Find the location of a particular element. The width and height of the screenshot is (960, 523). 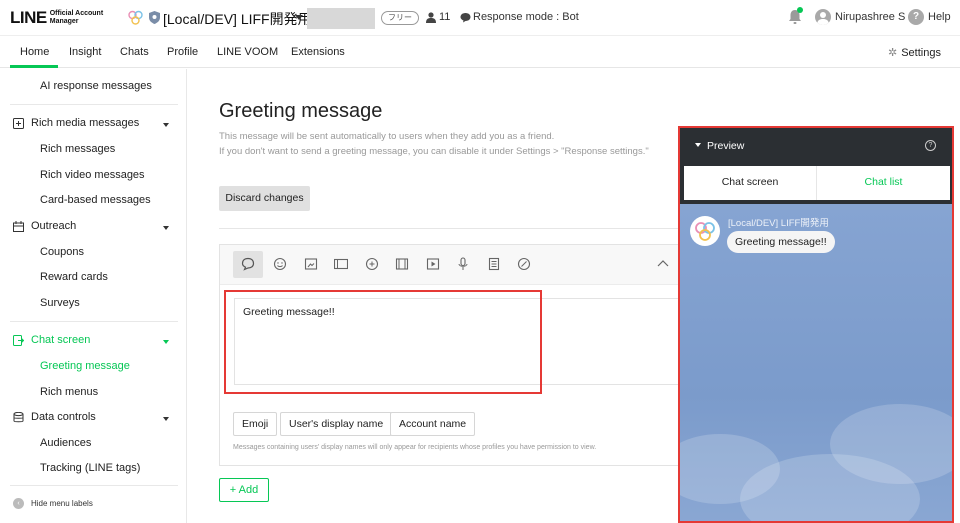

account-avatar is located at coordinates (705, 231).